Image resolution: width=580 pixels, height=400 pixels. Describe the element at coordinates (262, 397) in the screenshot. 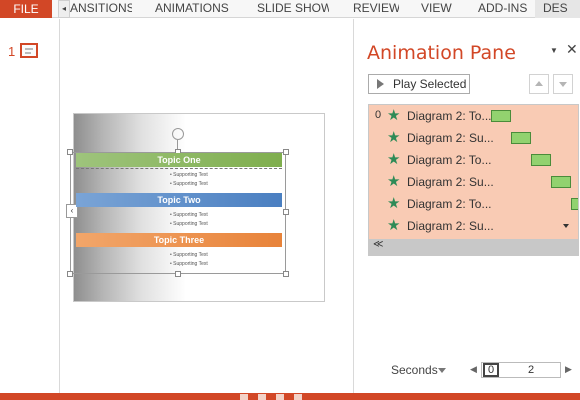

I see `slide-sorter-icon` at that location.